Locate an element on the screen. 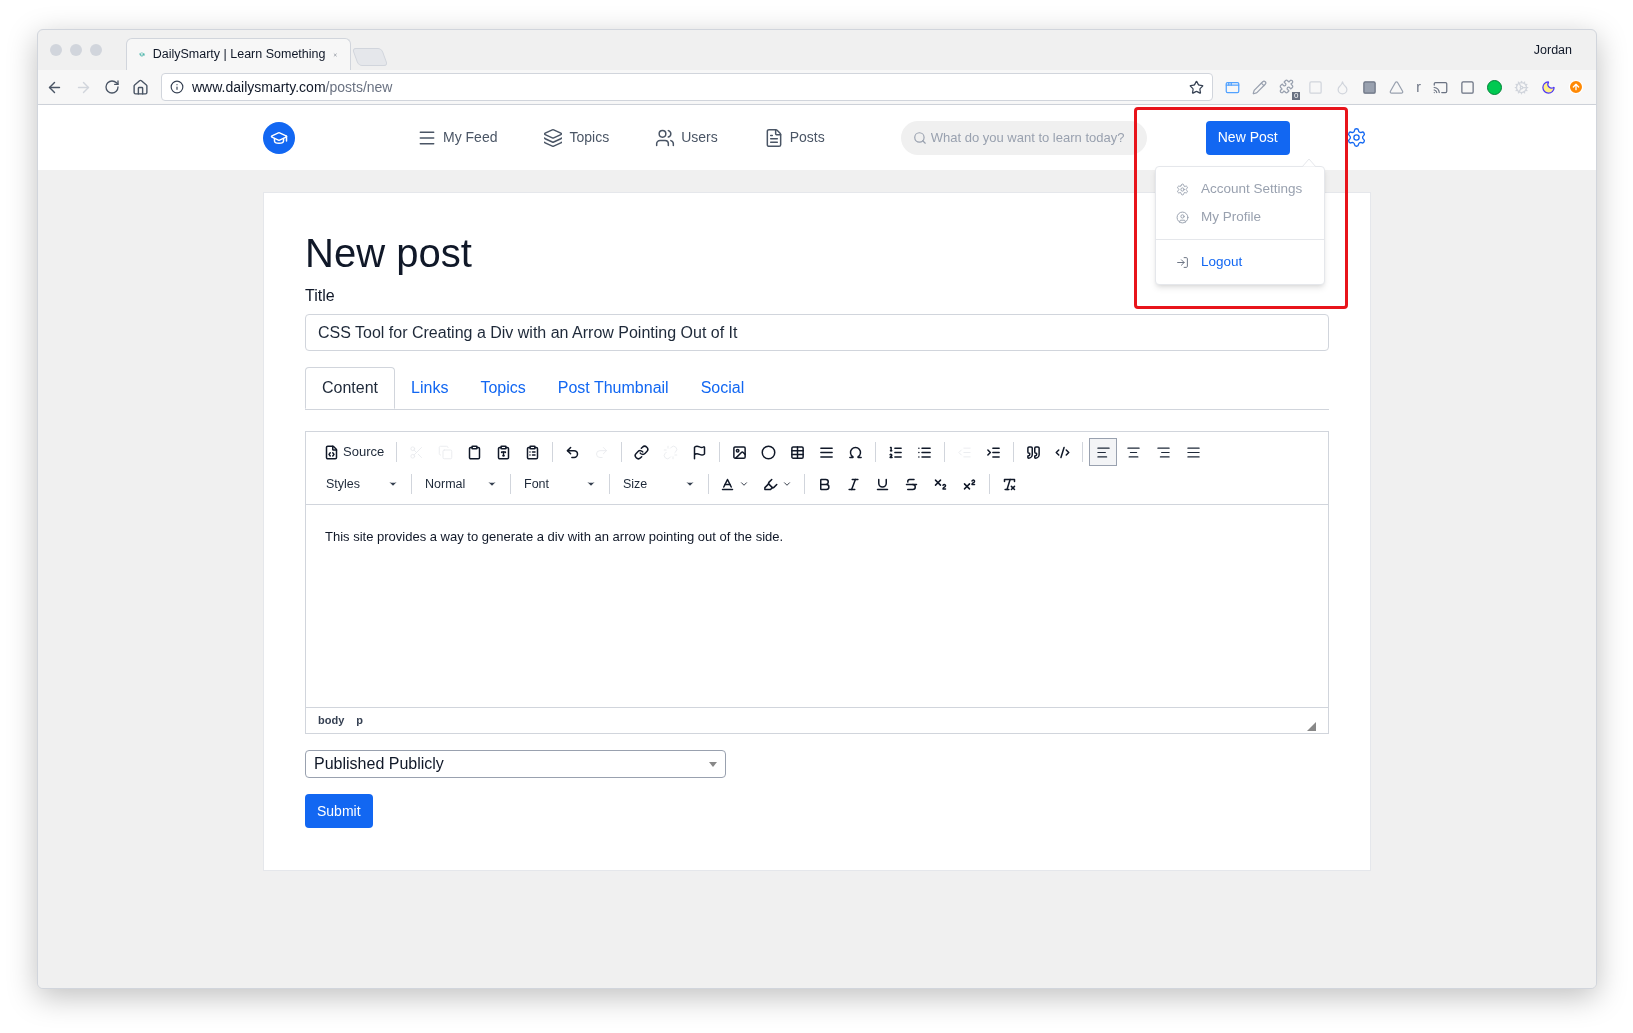 This screenshot has width=1633, height=1033. profile-name: Jordan is located at coordinates (1552, 50).